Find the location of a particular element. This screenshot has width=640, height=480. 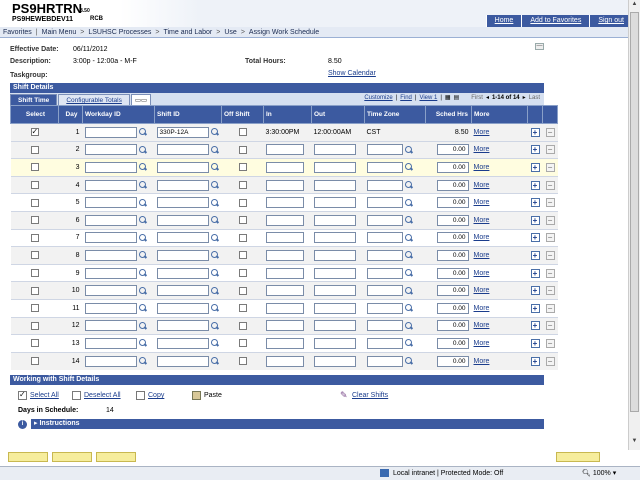

vertical-scrollbar: ▲ ▼ is located at coordinates (634, 225).